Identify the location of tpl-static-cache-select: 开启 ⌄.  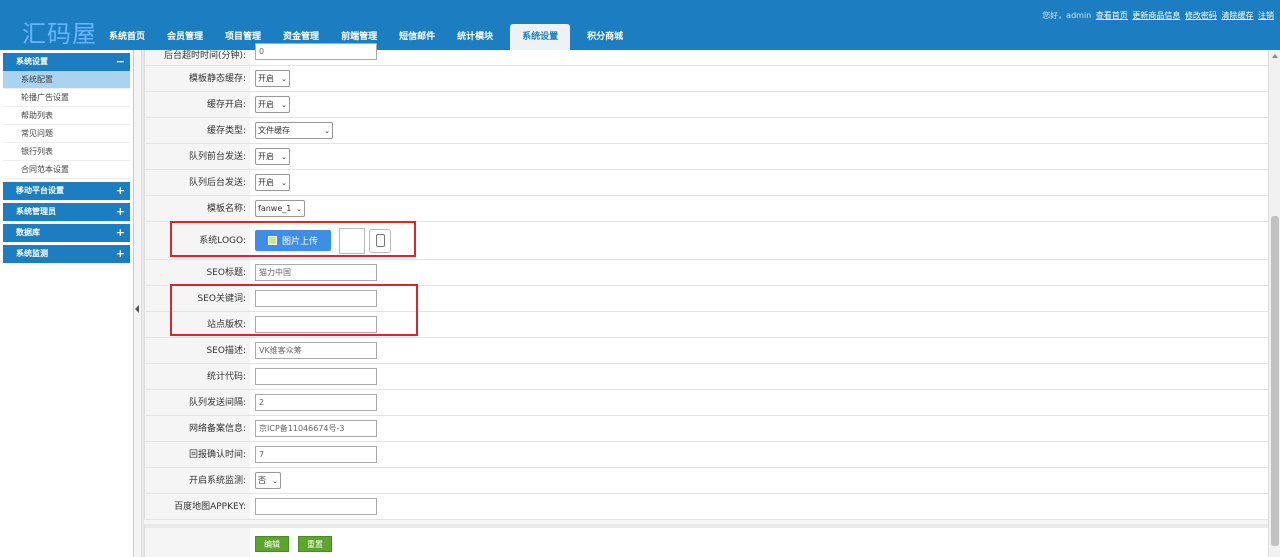
(272, 78).